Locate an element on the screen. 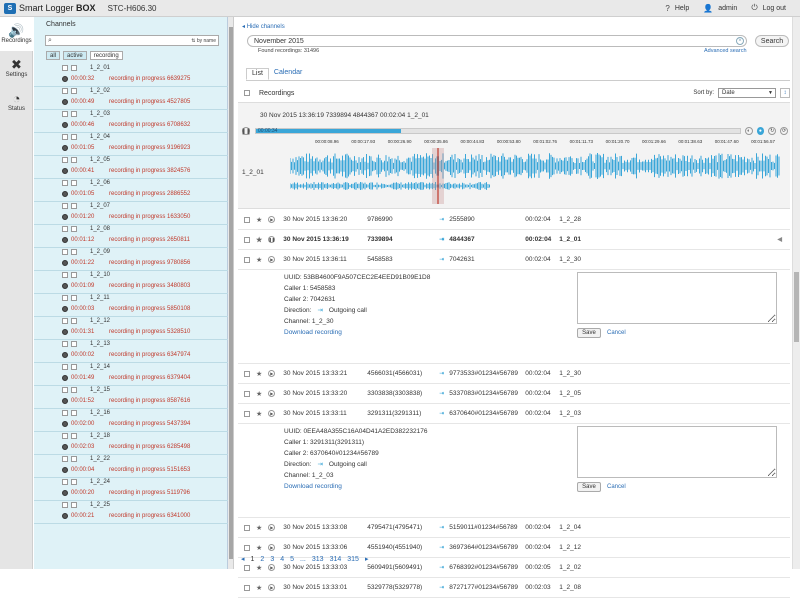 The width and height of the screenshot is (800, 598). filter-active: active is located at coordinates (75, 55).